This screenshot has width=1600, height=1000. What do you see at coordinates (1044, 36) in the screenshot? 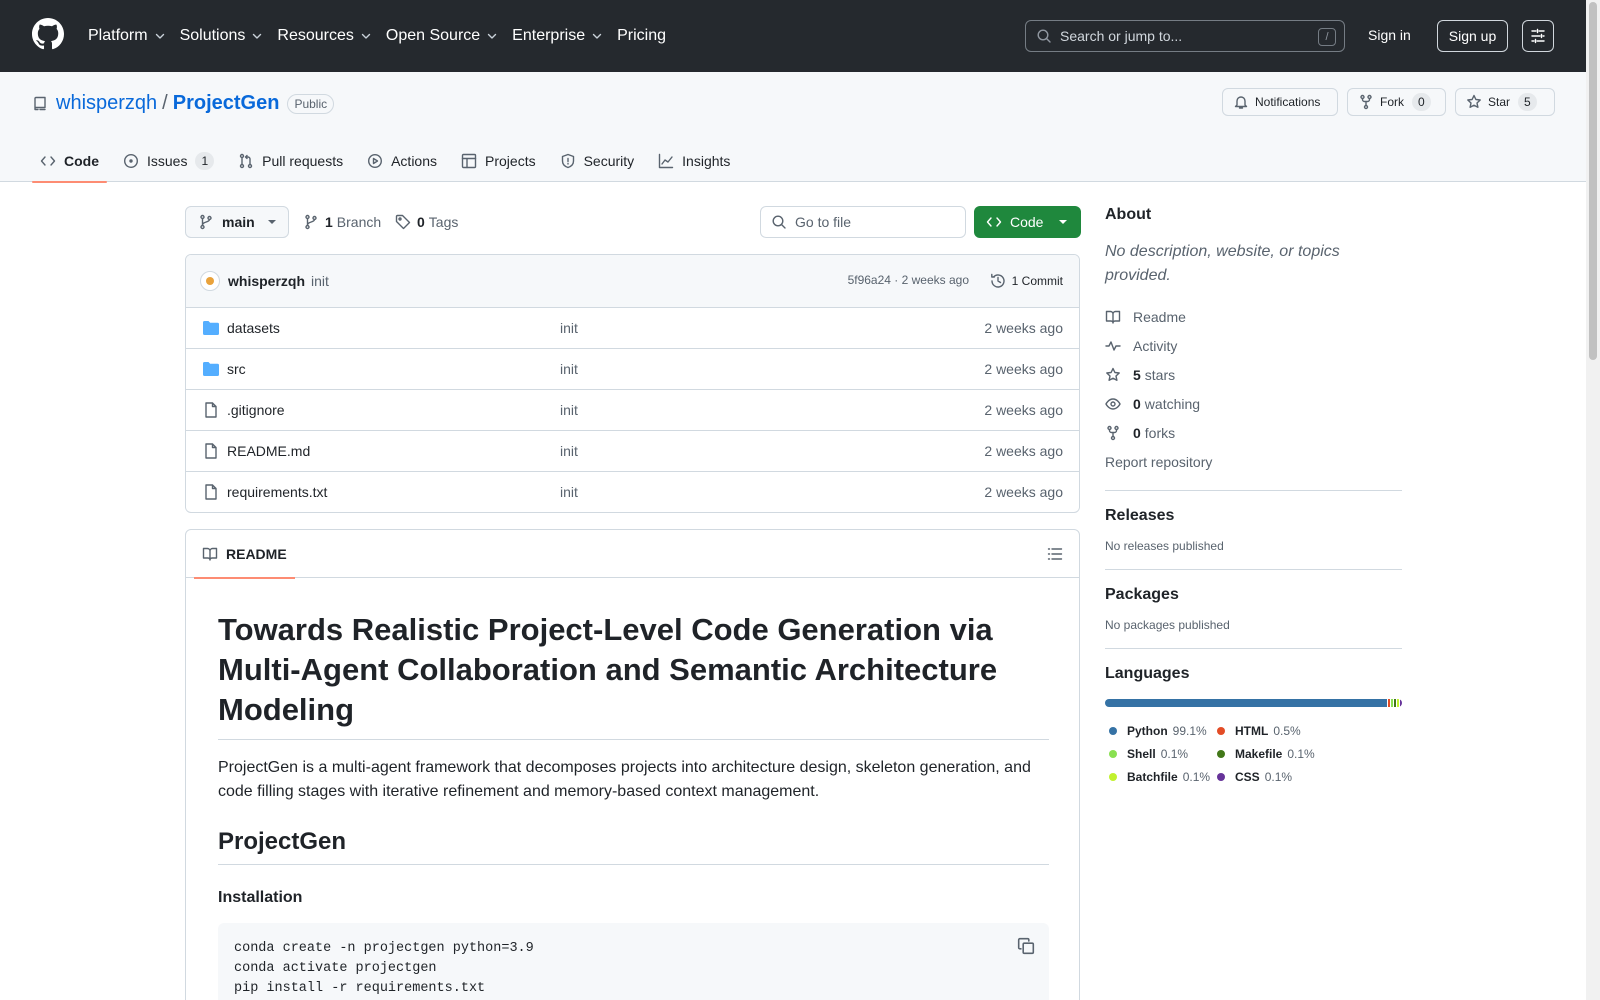
I see `search-icon` at bounding box center [1044, 36].